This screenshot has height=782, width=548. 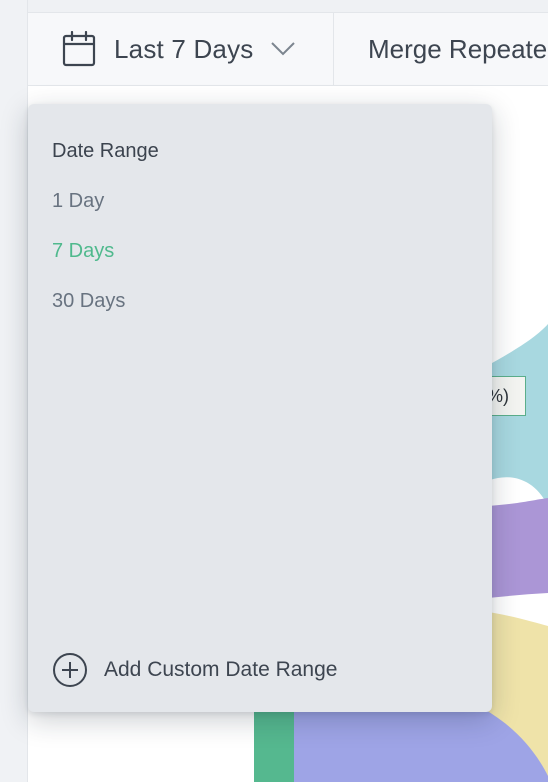 I want to click on flow-node-green, so click(x=274, y=744).